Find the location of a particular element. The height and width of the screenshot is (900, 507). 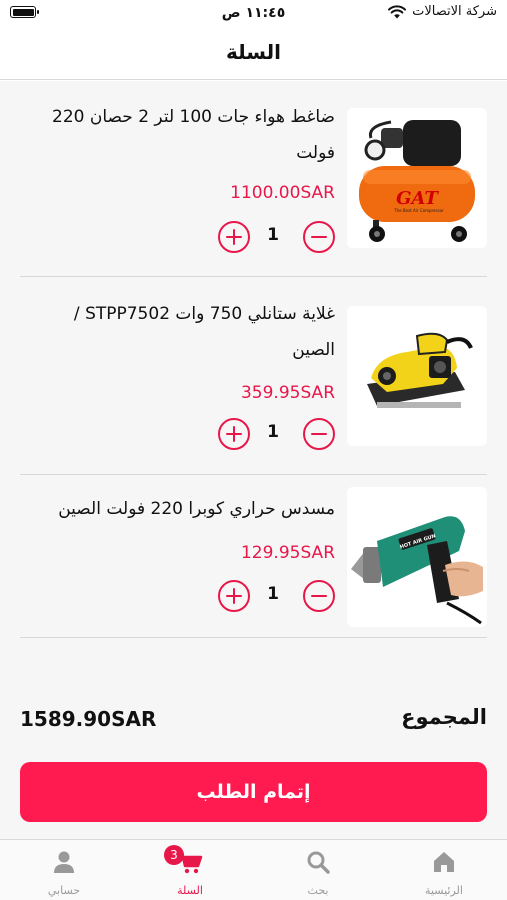

product-name: غلاية ستانلي 750 وات STPP7502 / الصين is located at coordinates (185, 332).